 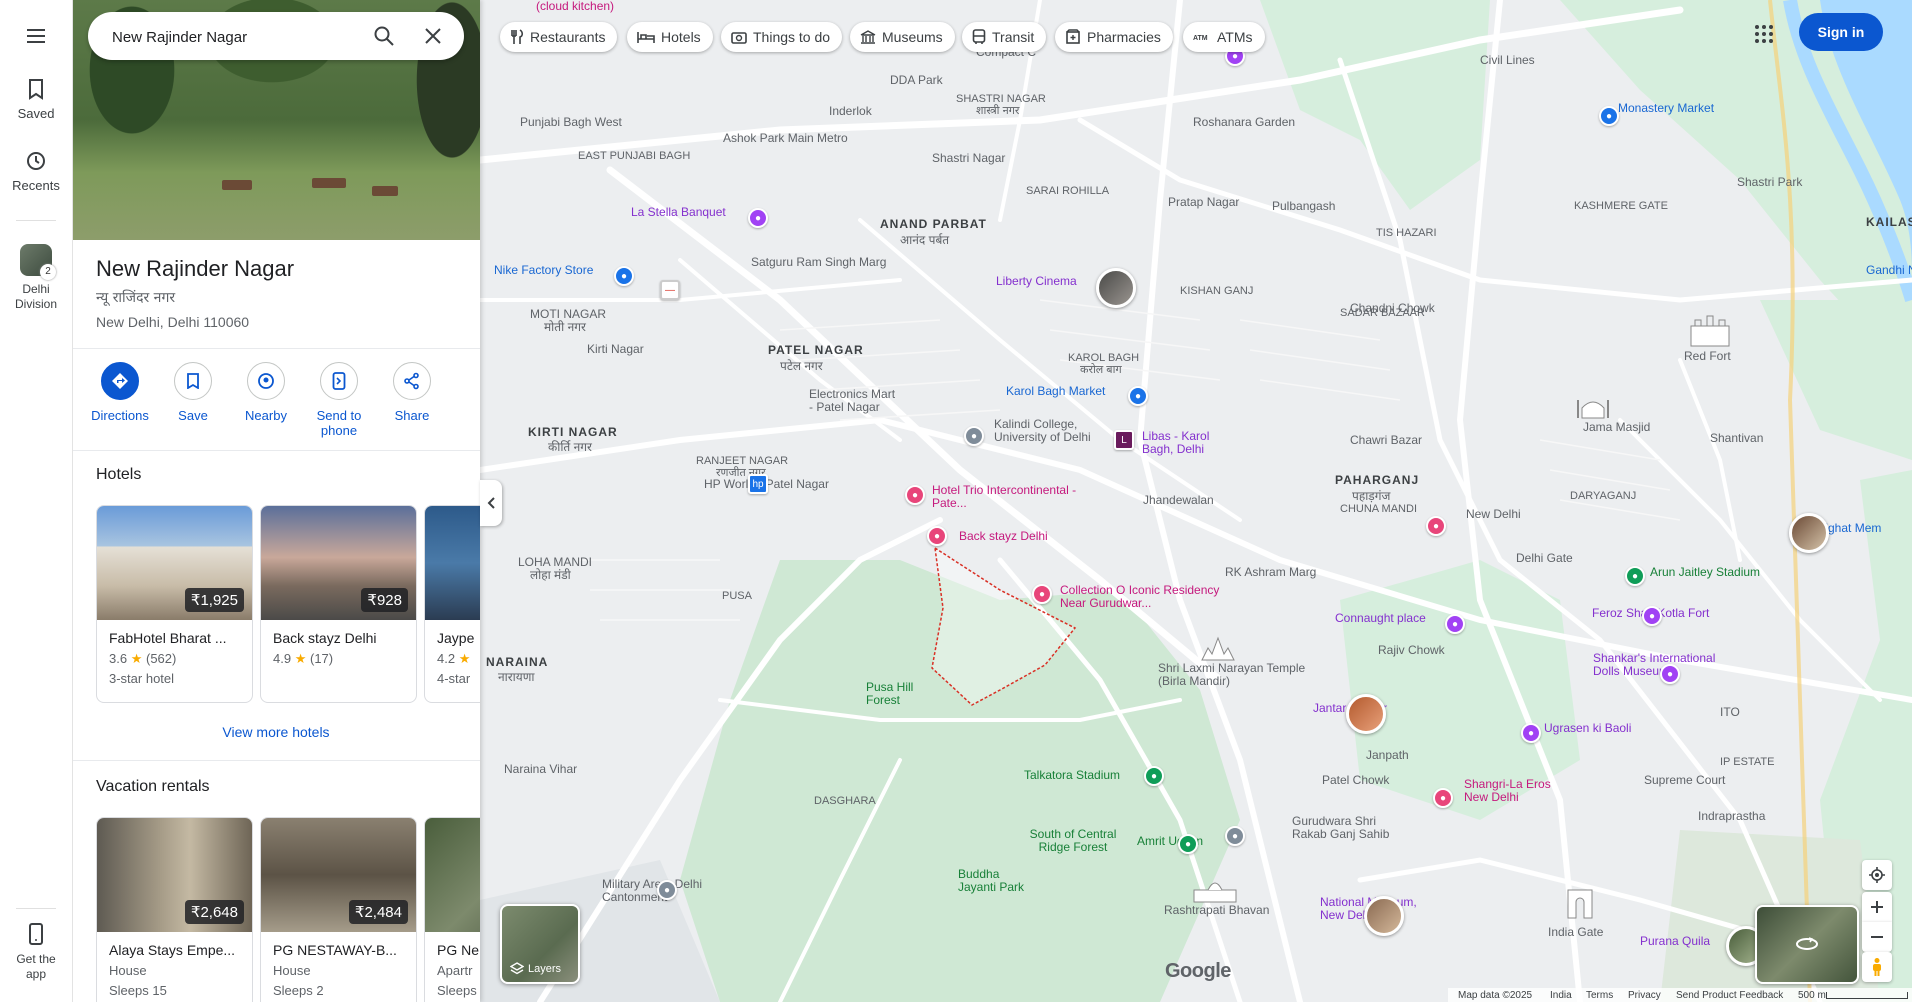 What do you see at coordinates (1877, 907) in the screenshot?
I see `zoom-in-button` at bounding box center [1877, 907].